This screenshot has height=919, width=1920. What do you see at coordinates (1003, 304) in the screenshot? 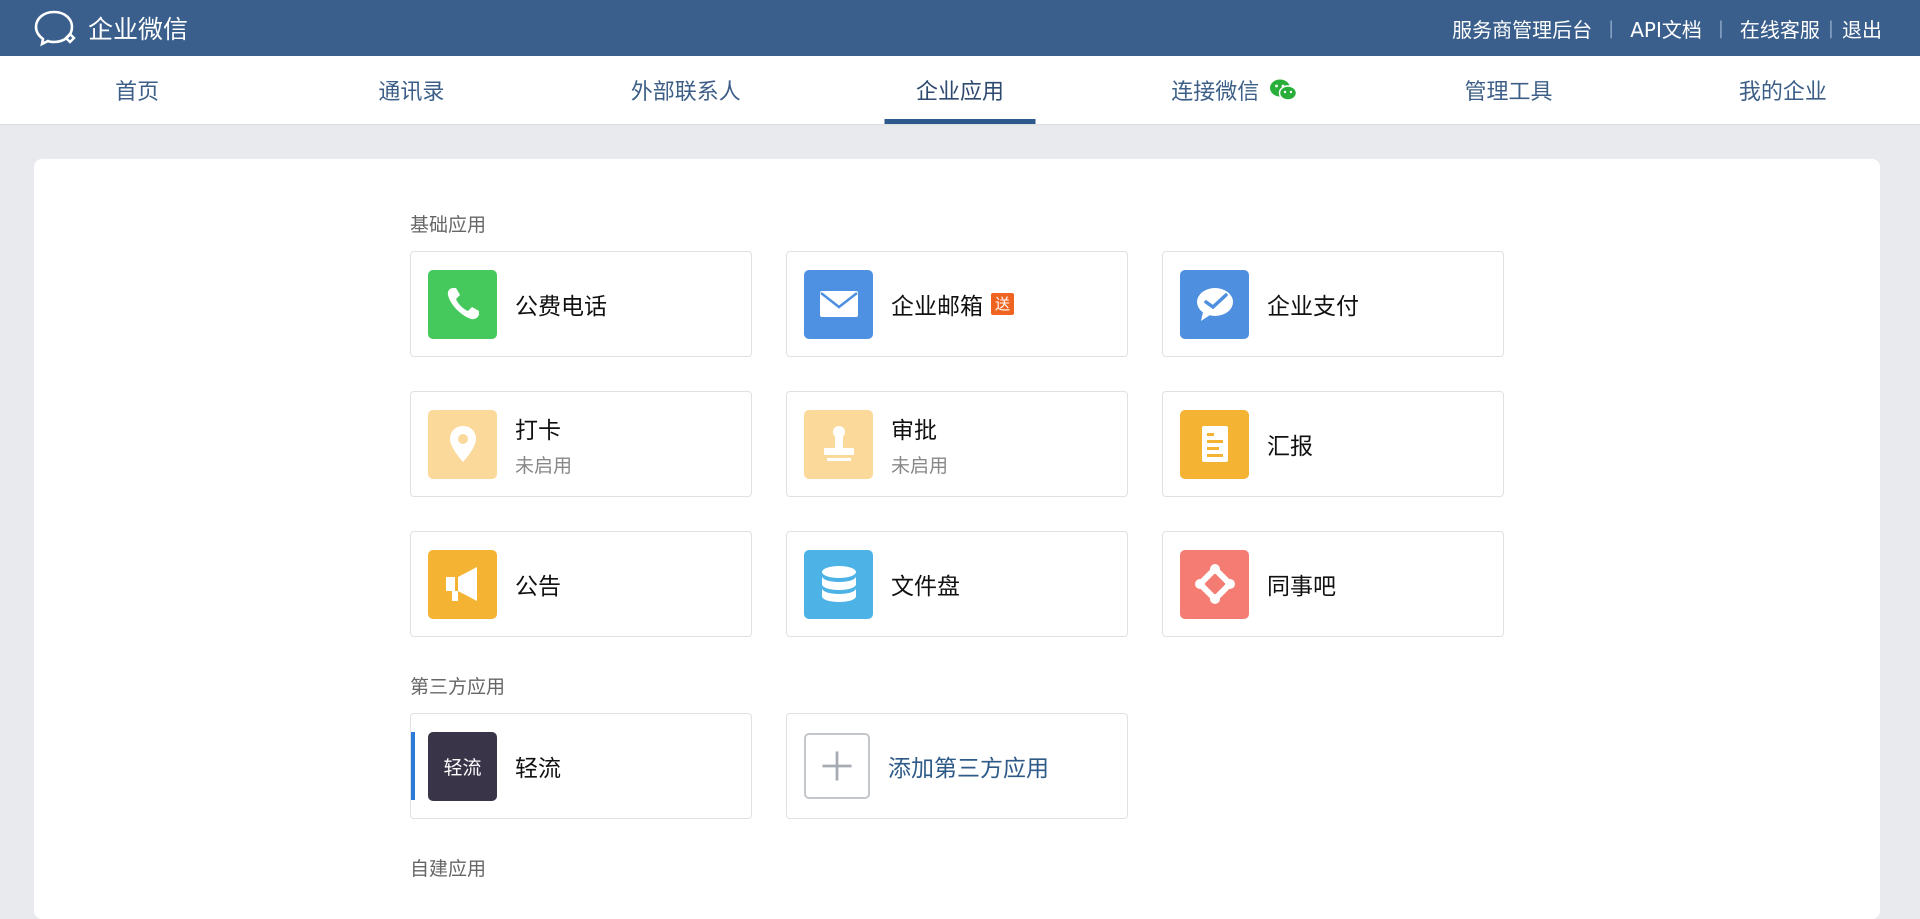
I see `gift-badge: 送` at bounding box center [1003, 304].